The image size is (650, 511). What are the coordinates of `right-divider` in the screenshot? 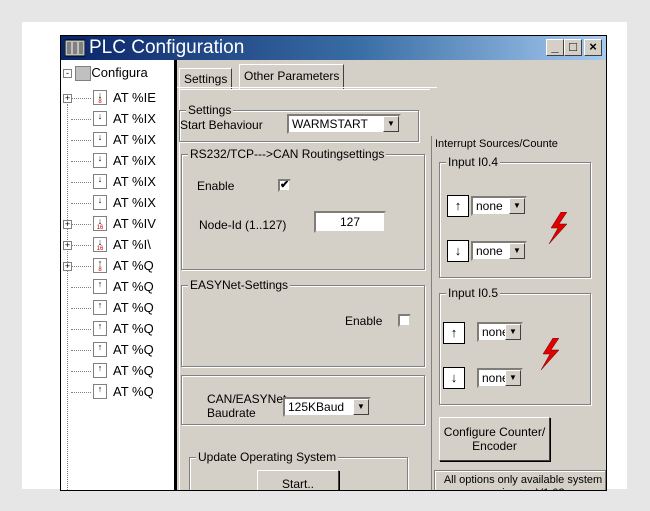 It's located at (431, 313).